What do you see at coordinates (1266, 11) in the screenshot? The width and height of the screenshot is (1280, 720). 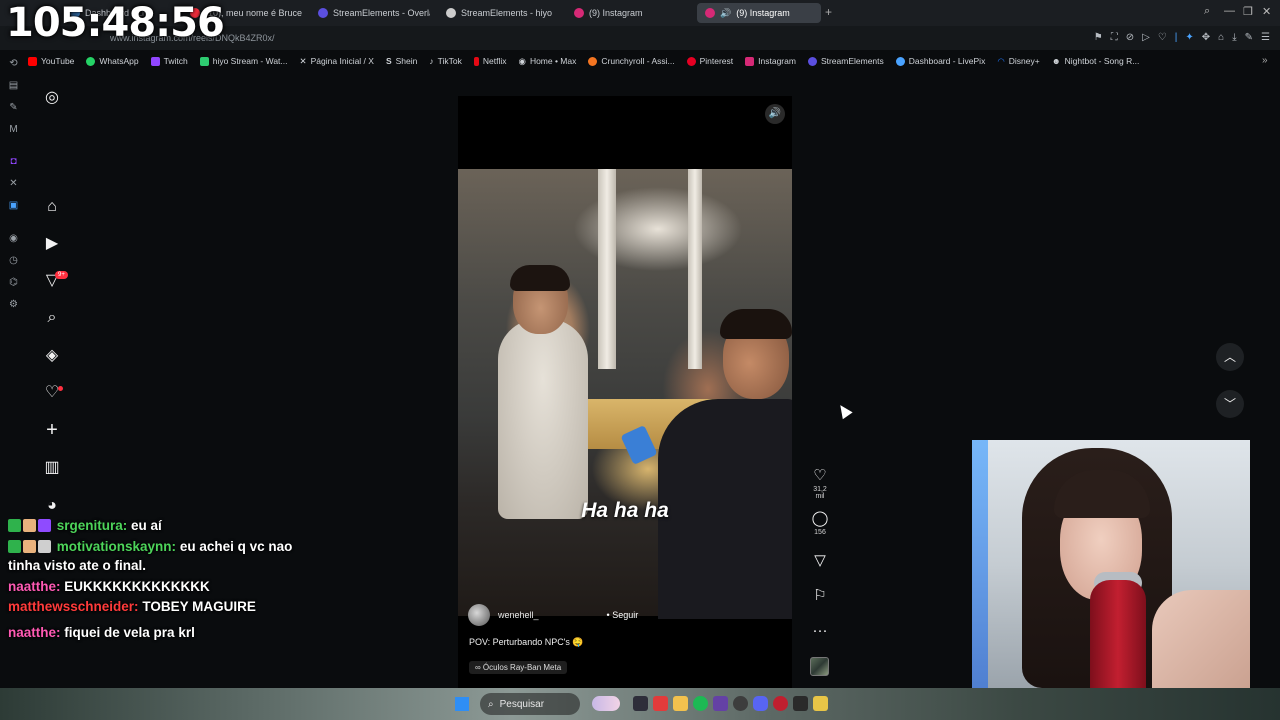 I see `close-icon: ✕` at bounding box center [1266, 11].